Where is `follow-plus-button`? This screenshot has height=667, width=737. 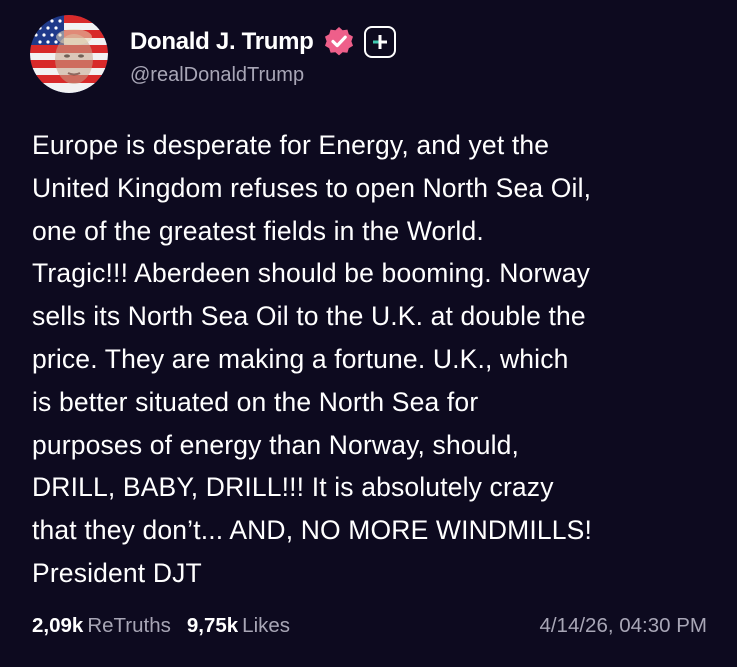
follow-plus-button is located at coordinates (379, 41).